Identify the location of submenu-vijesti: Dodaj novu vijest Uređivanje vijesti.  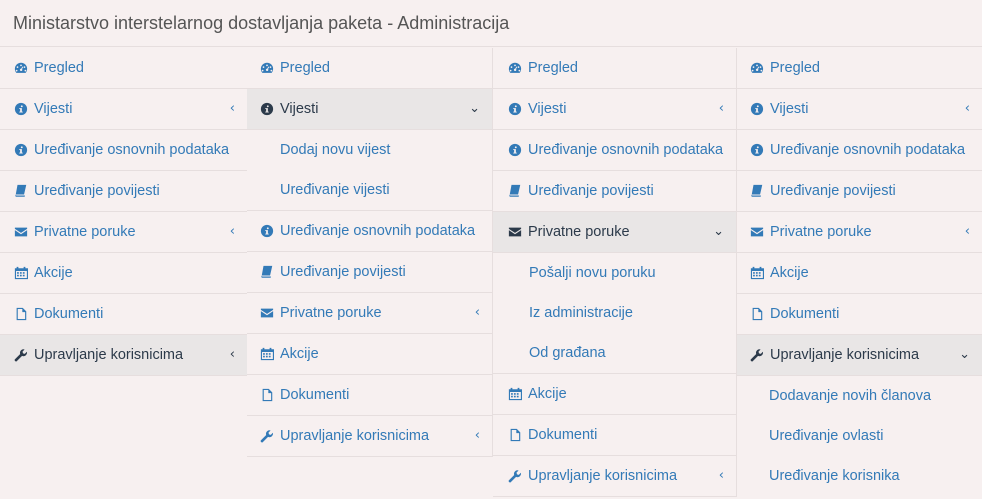
(369, 170).